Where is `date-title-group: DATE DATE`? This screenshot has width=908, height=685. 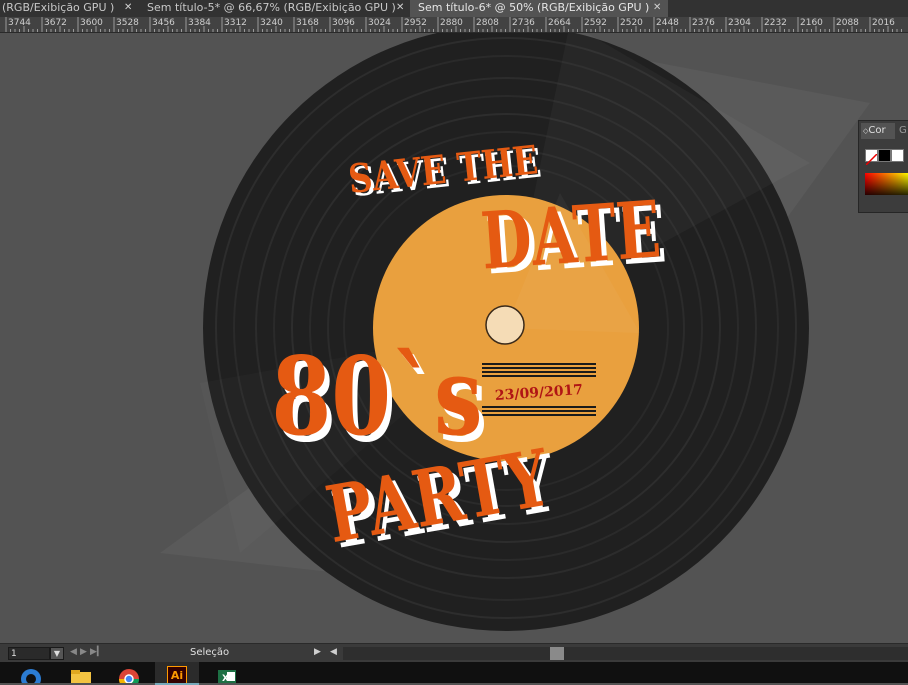 date-title-group: DATE DATE is located at coordinates (573, 238).